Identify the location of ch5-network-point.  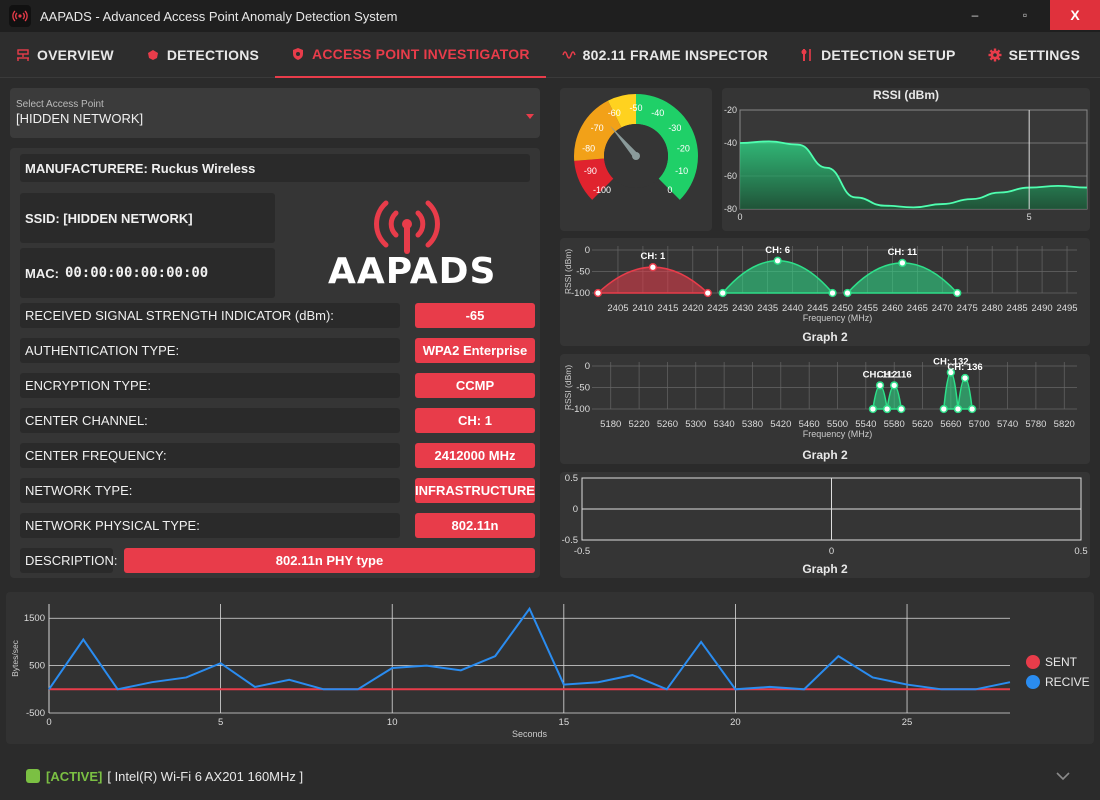
(873, 409).